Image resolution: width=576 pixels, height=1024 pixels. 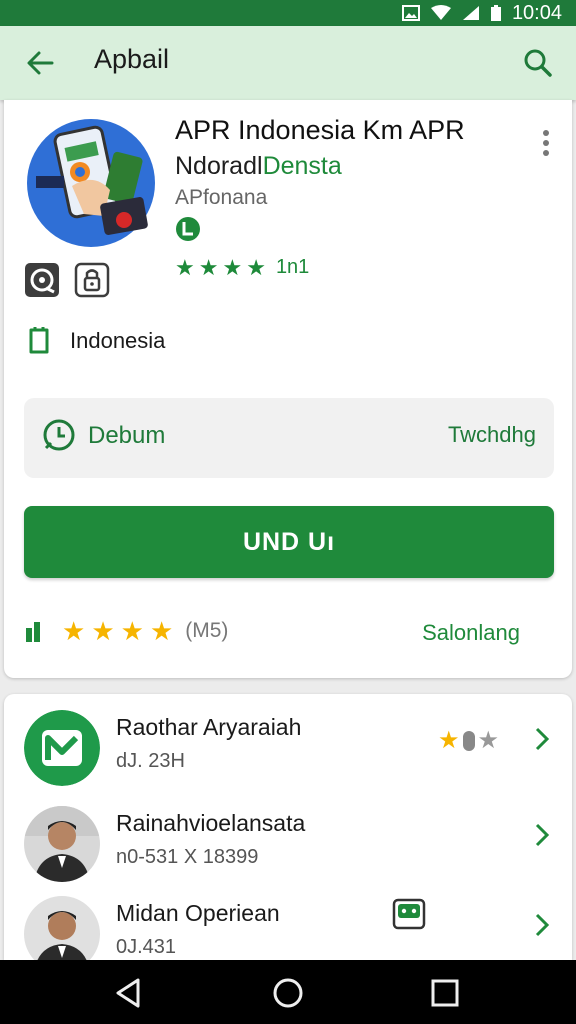 I want to click on lock-icon, so click(x=92, y=280).